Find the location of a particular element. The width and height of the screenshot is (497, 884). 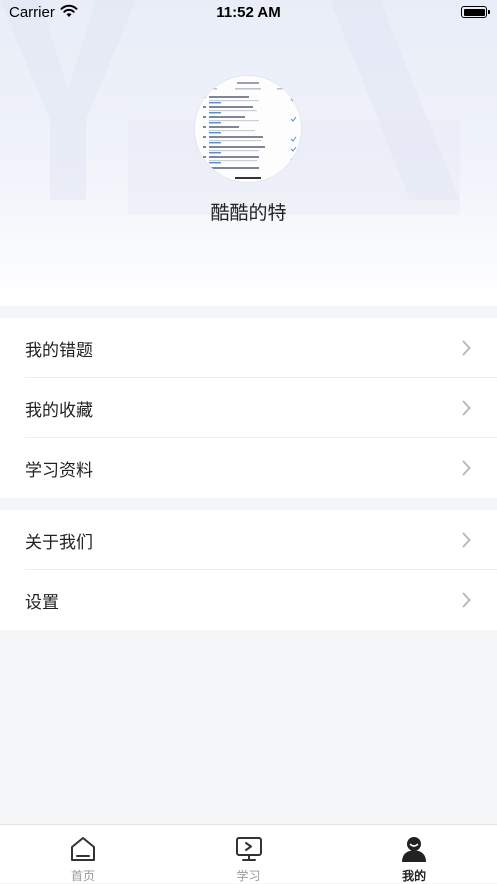

tab-home: 首页 is located at coordinates (83, 854).